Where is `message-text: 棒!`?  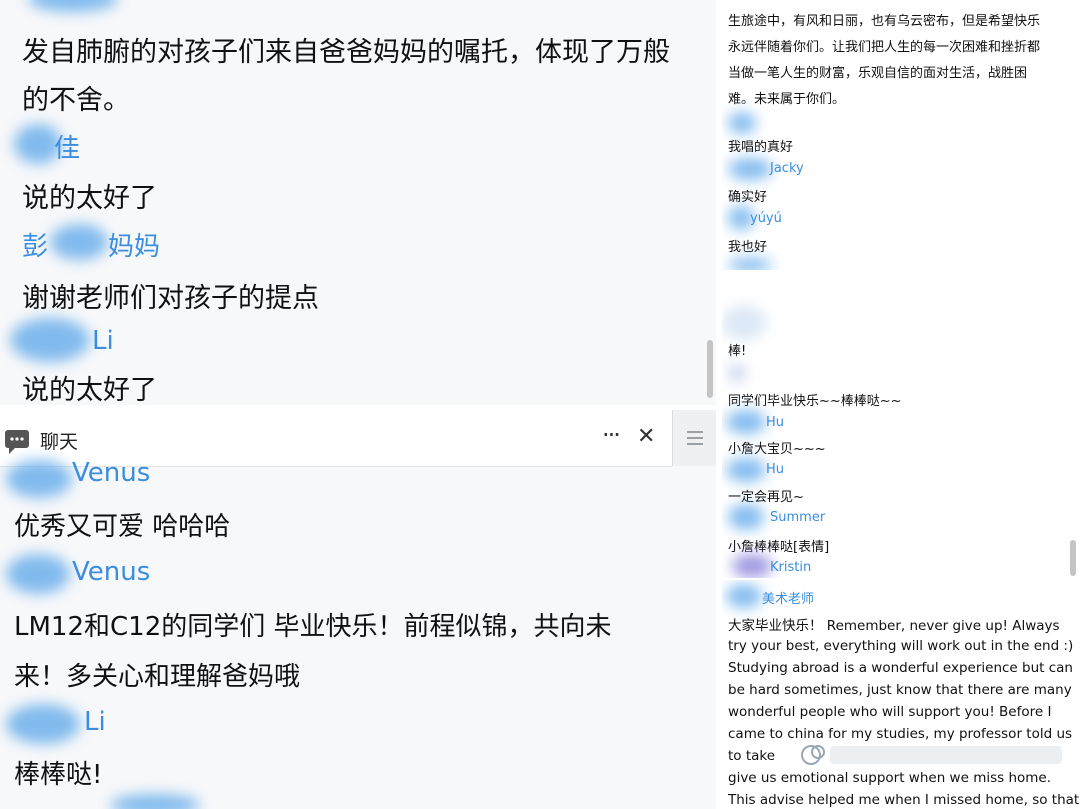
message-text: 棒! is located at coordinates (737, 351).